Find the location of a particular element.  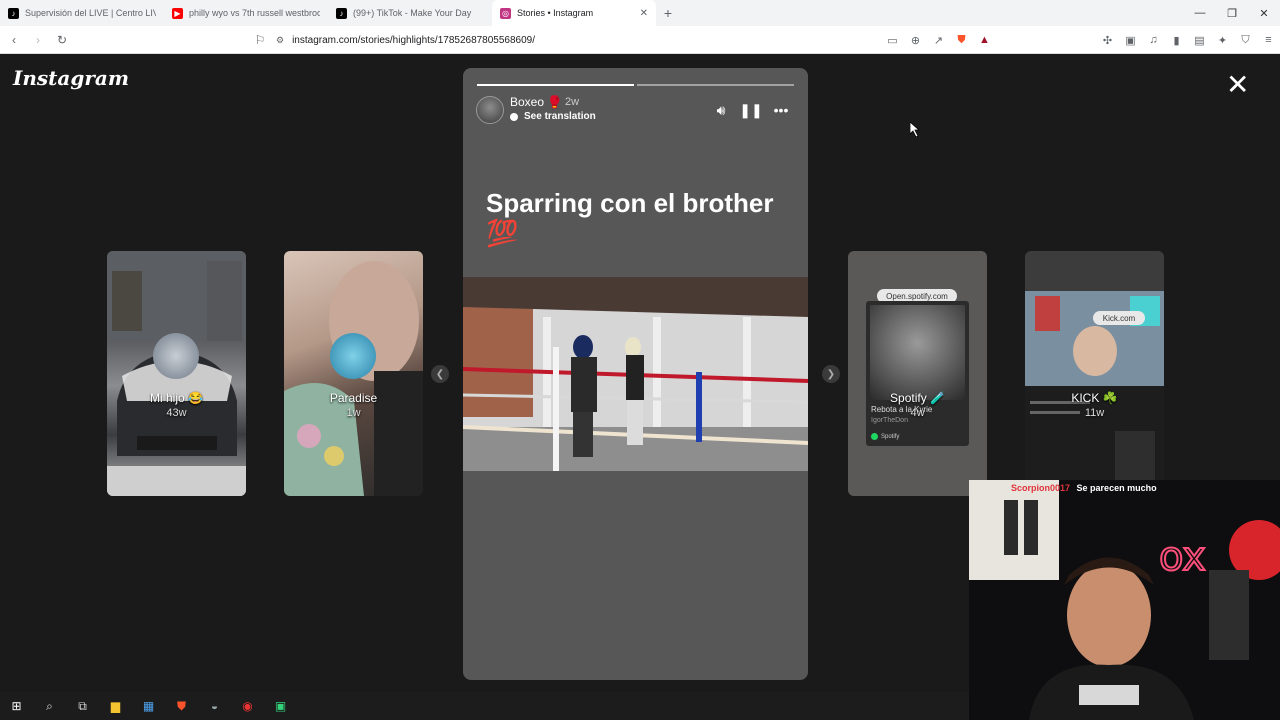

chat-overlay: Scorpion0017 Se parecen mucho is located at coordinates (1084, 488).